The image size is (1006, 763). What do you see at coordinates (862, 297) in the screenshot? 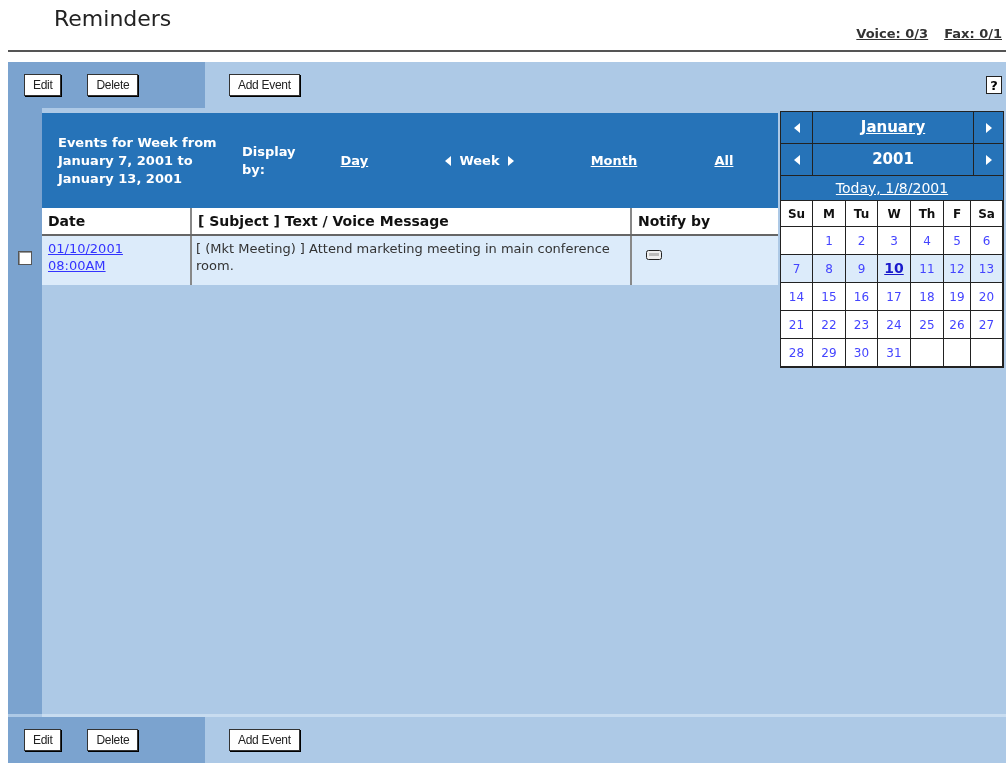
I see `calendar-day: 16` at bounding box center [862, 297].